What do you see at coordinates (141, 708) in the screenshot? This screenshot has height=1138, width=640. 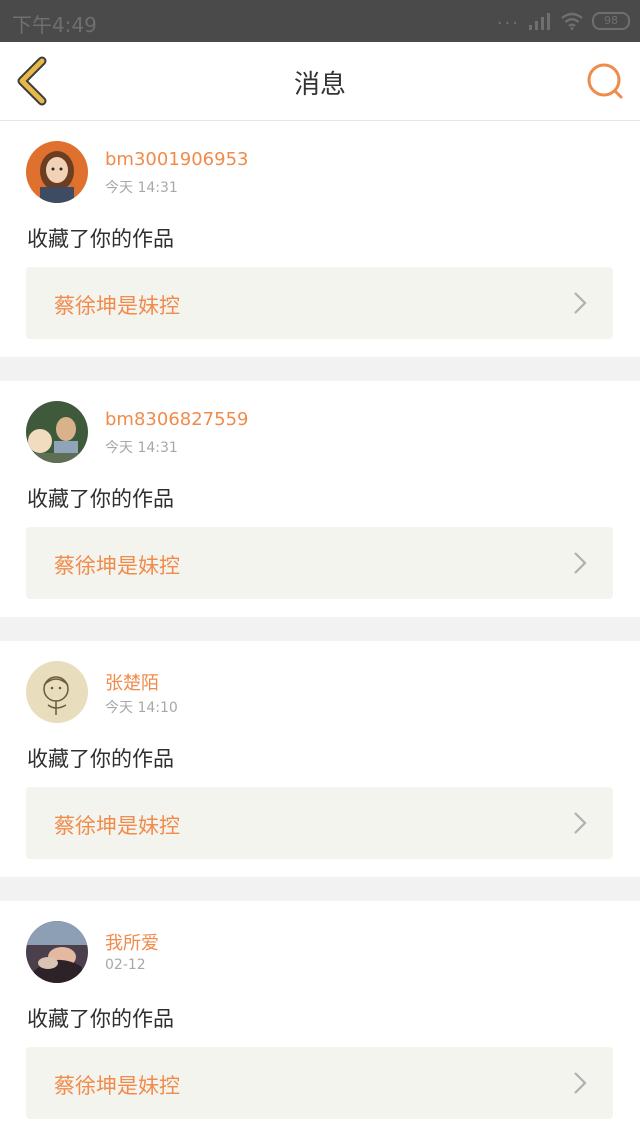 I see `message-time: 今天 14:10` at bounding box center [141, 708].